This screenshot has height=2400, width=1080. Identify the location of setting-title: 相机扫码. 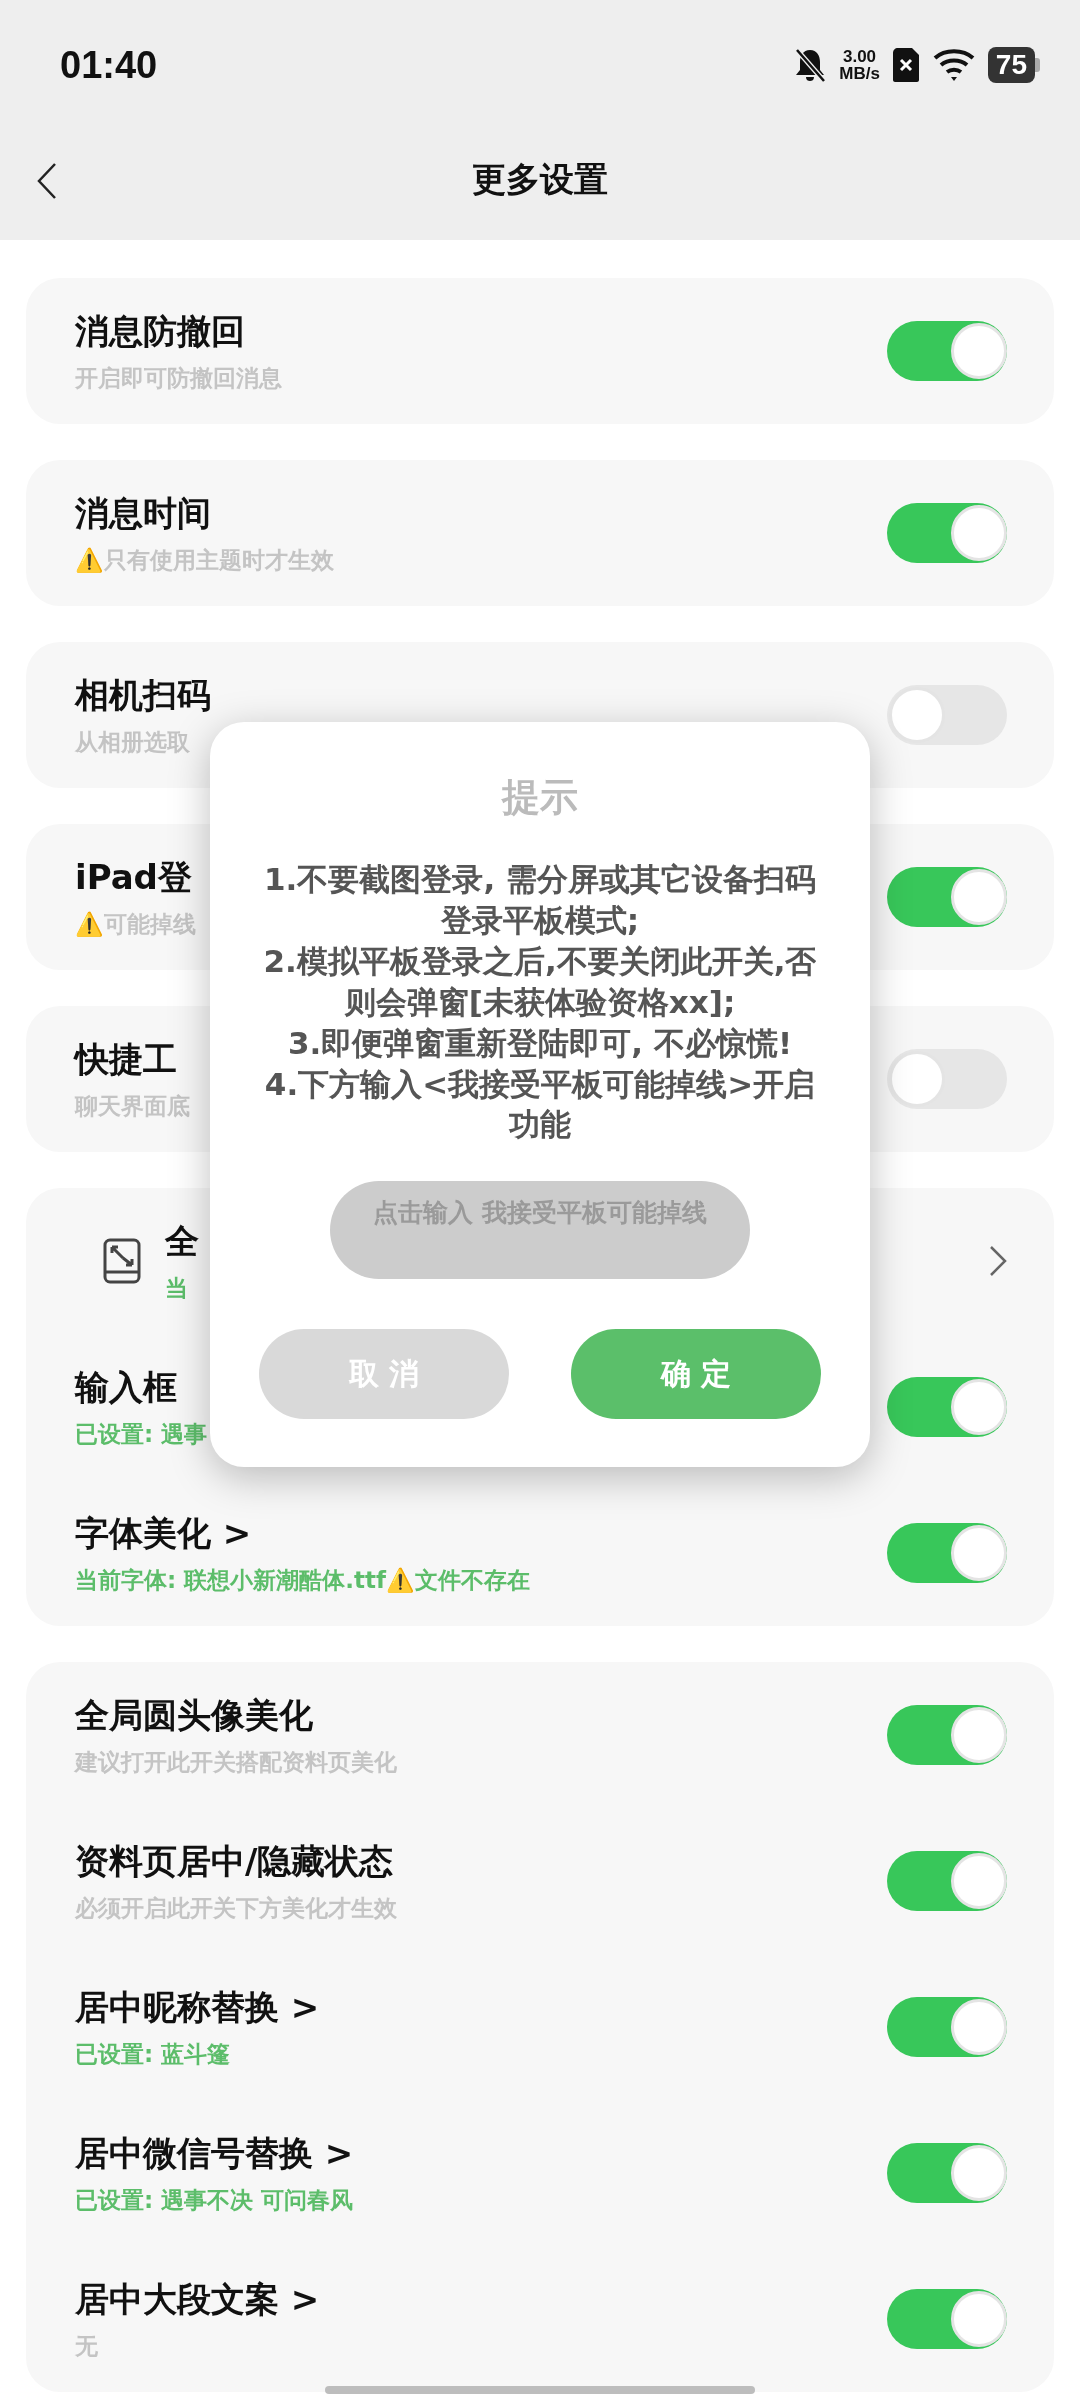
(143, 695).